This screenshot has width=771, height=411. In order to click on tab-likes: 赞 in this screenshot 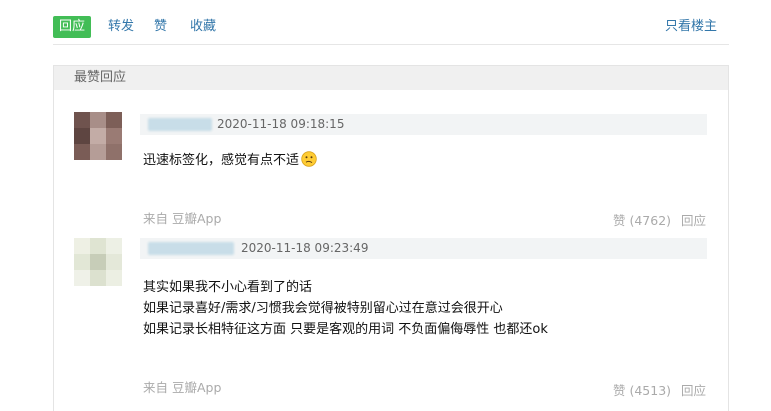, I will do `click(160, 27)`.